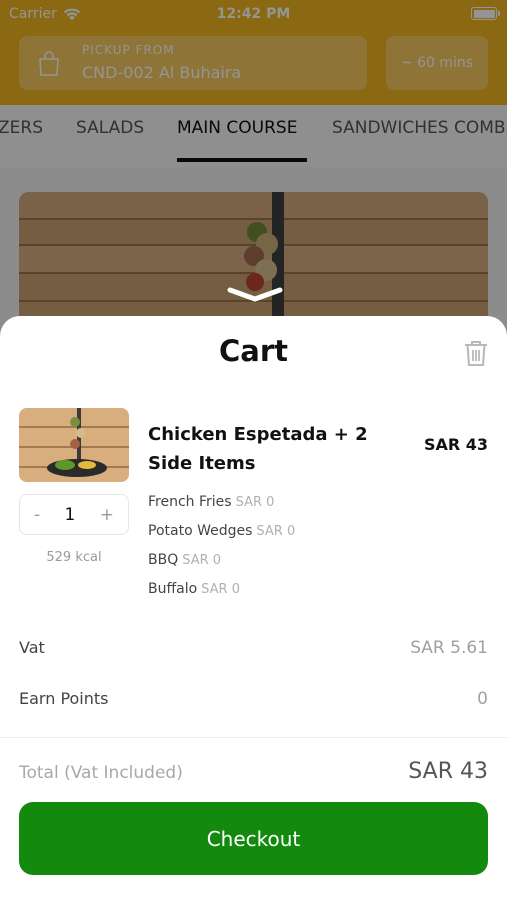  I want to click on total-label: Total (Vat Included), so click(101, 773).